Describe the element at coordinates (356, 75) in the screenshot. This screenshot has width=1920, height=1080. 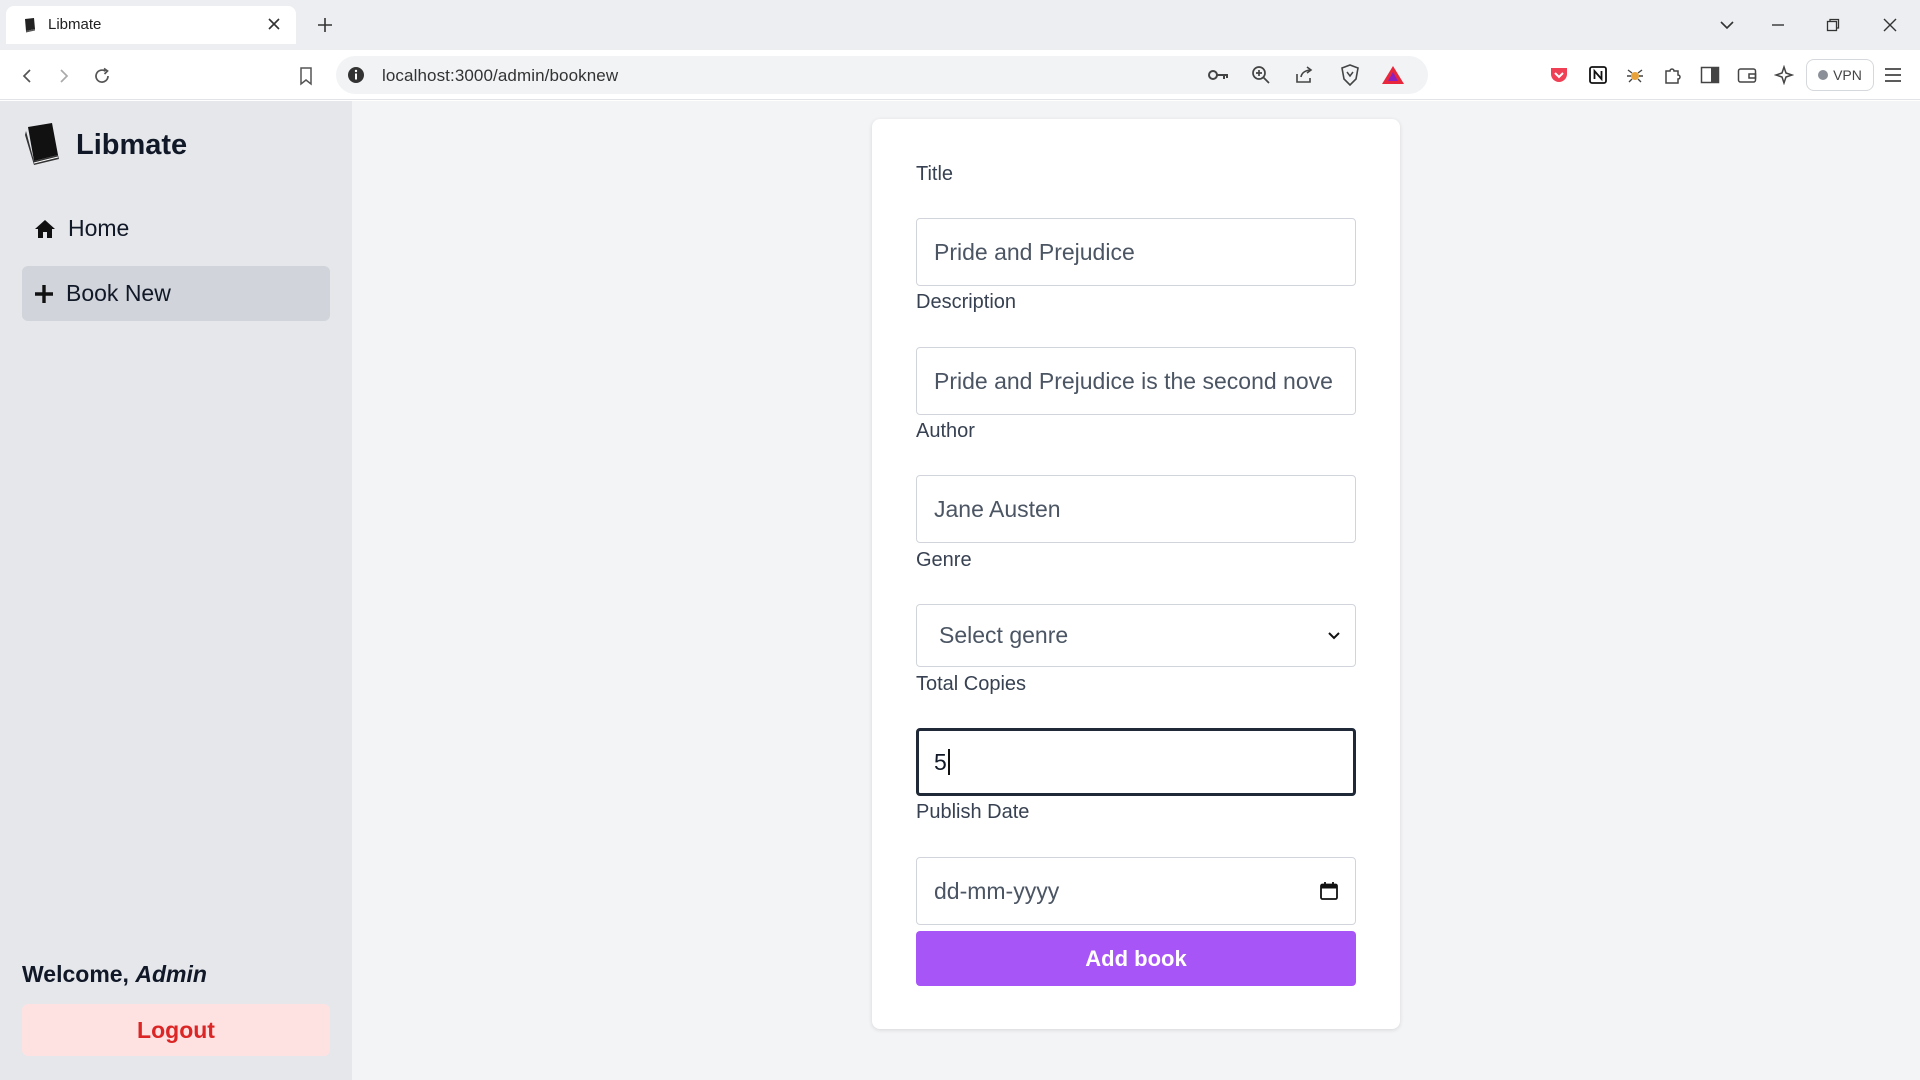
I see `site-info-icon` at that location.